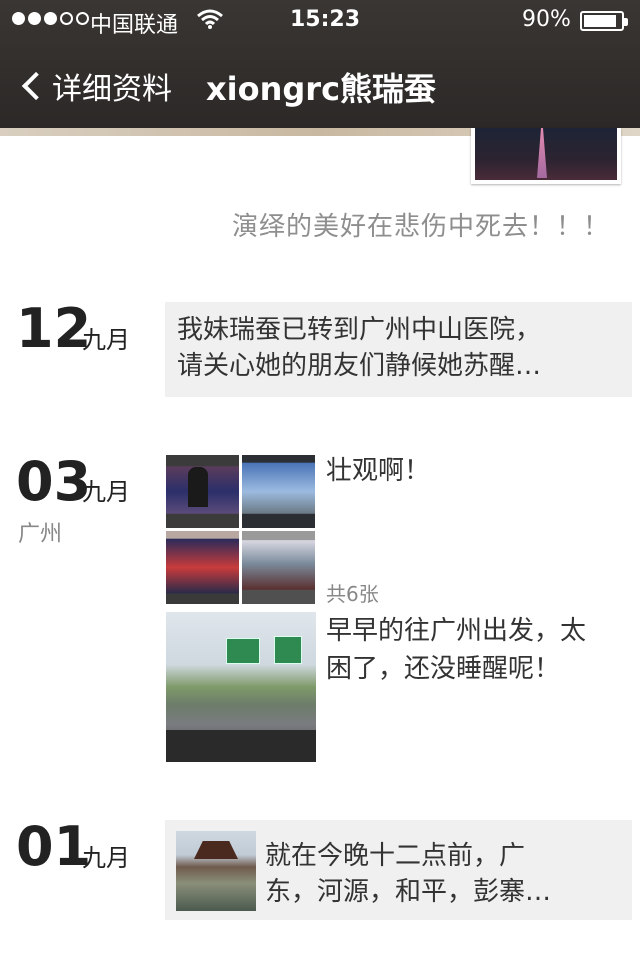  I want to click on carrier-name: 中国联通, so click(134, 25).